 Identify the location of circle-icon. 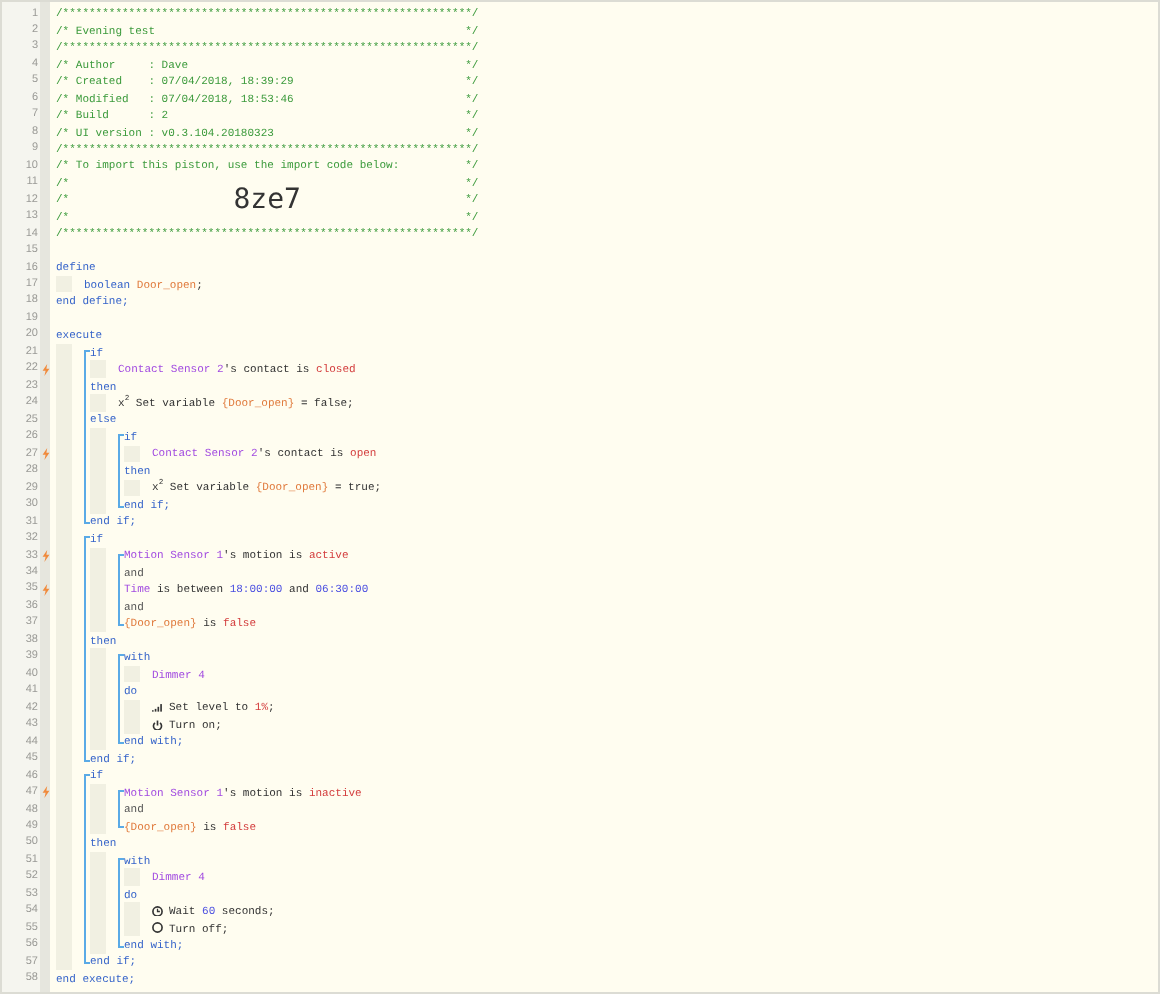
(157, 928).